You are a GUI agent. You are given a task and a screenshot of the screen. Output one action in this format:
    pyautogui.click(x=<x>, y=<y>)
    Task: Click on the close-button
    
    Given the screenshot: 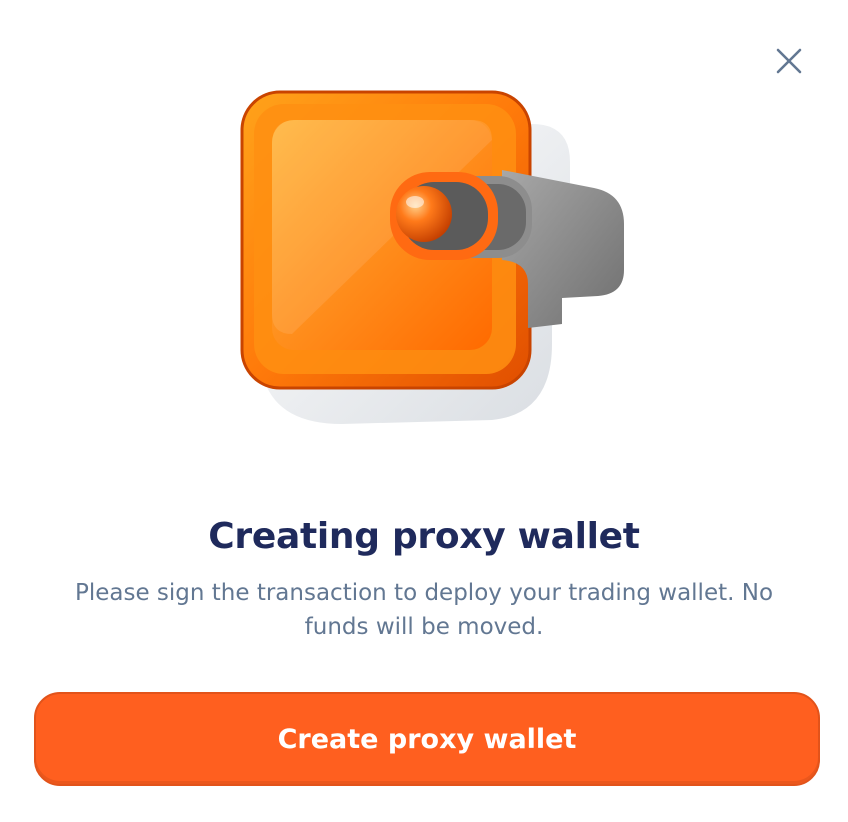 What is the action you would take?
    pyautogui.click(x=789, y=61)
    